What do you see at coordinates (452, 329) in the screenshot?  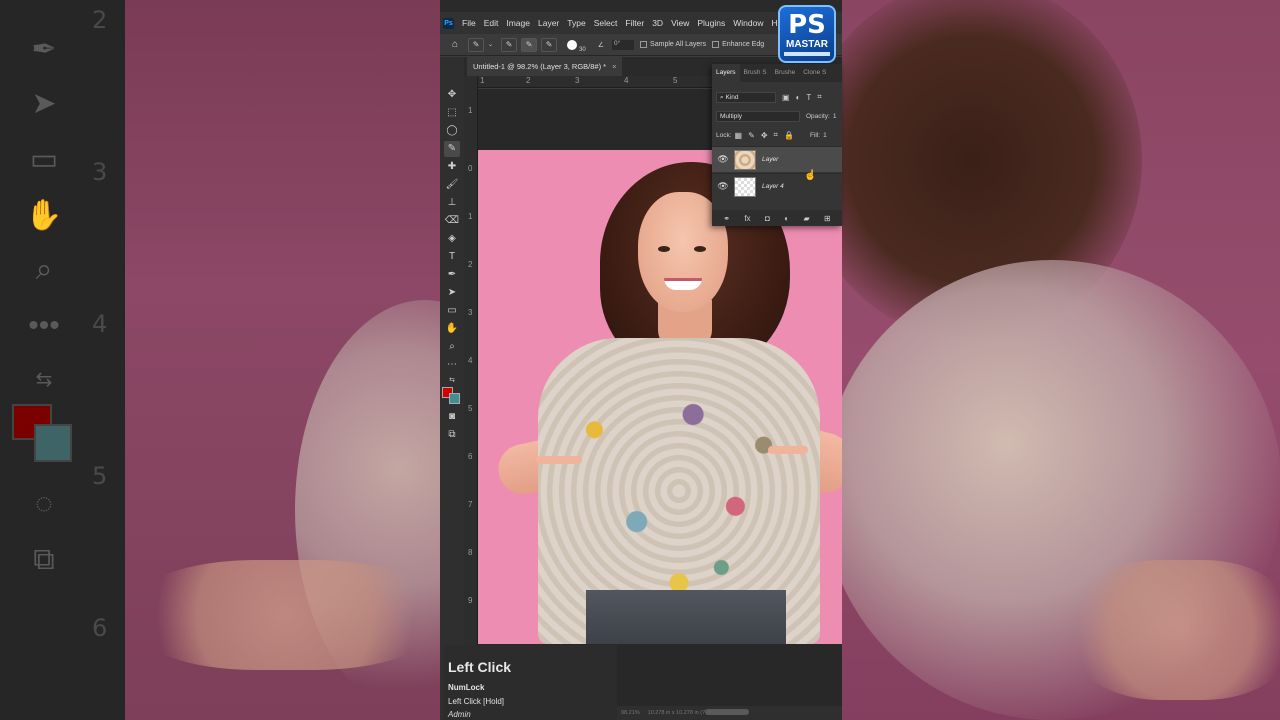 I see `hand-icon: ✋` at bounding box center [452, 329].